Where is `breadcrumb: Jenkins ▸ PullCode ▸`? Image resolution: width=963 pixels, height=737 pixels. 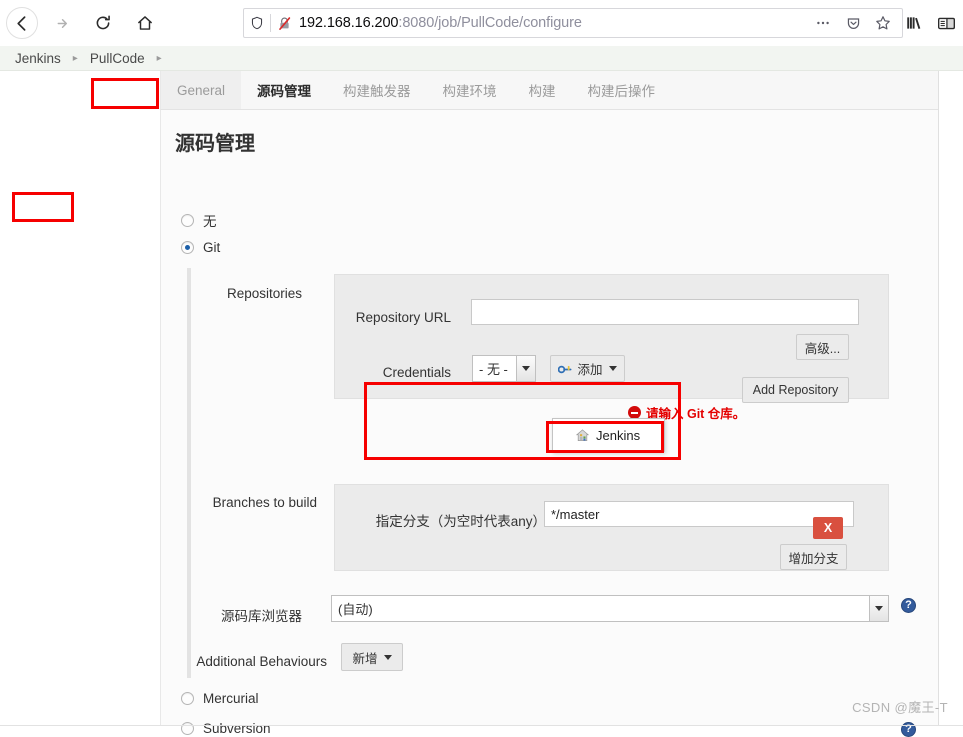 breadcrumb: Jenkins ▸ PullCode ▸ is located at coordinates (481, 58).